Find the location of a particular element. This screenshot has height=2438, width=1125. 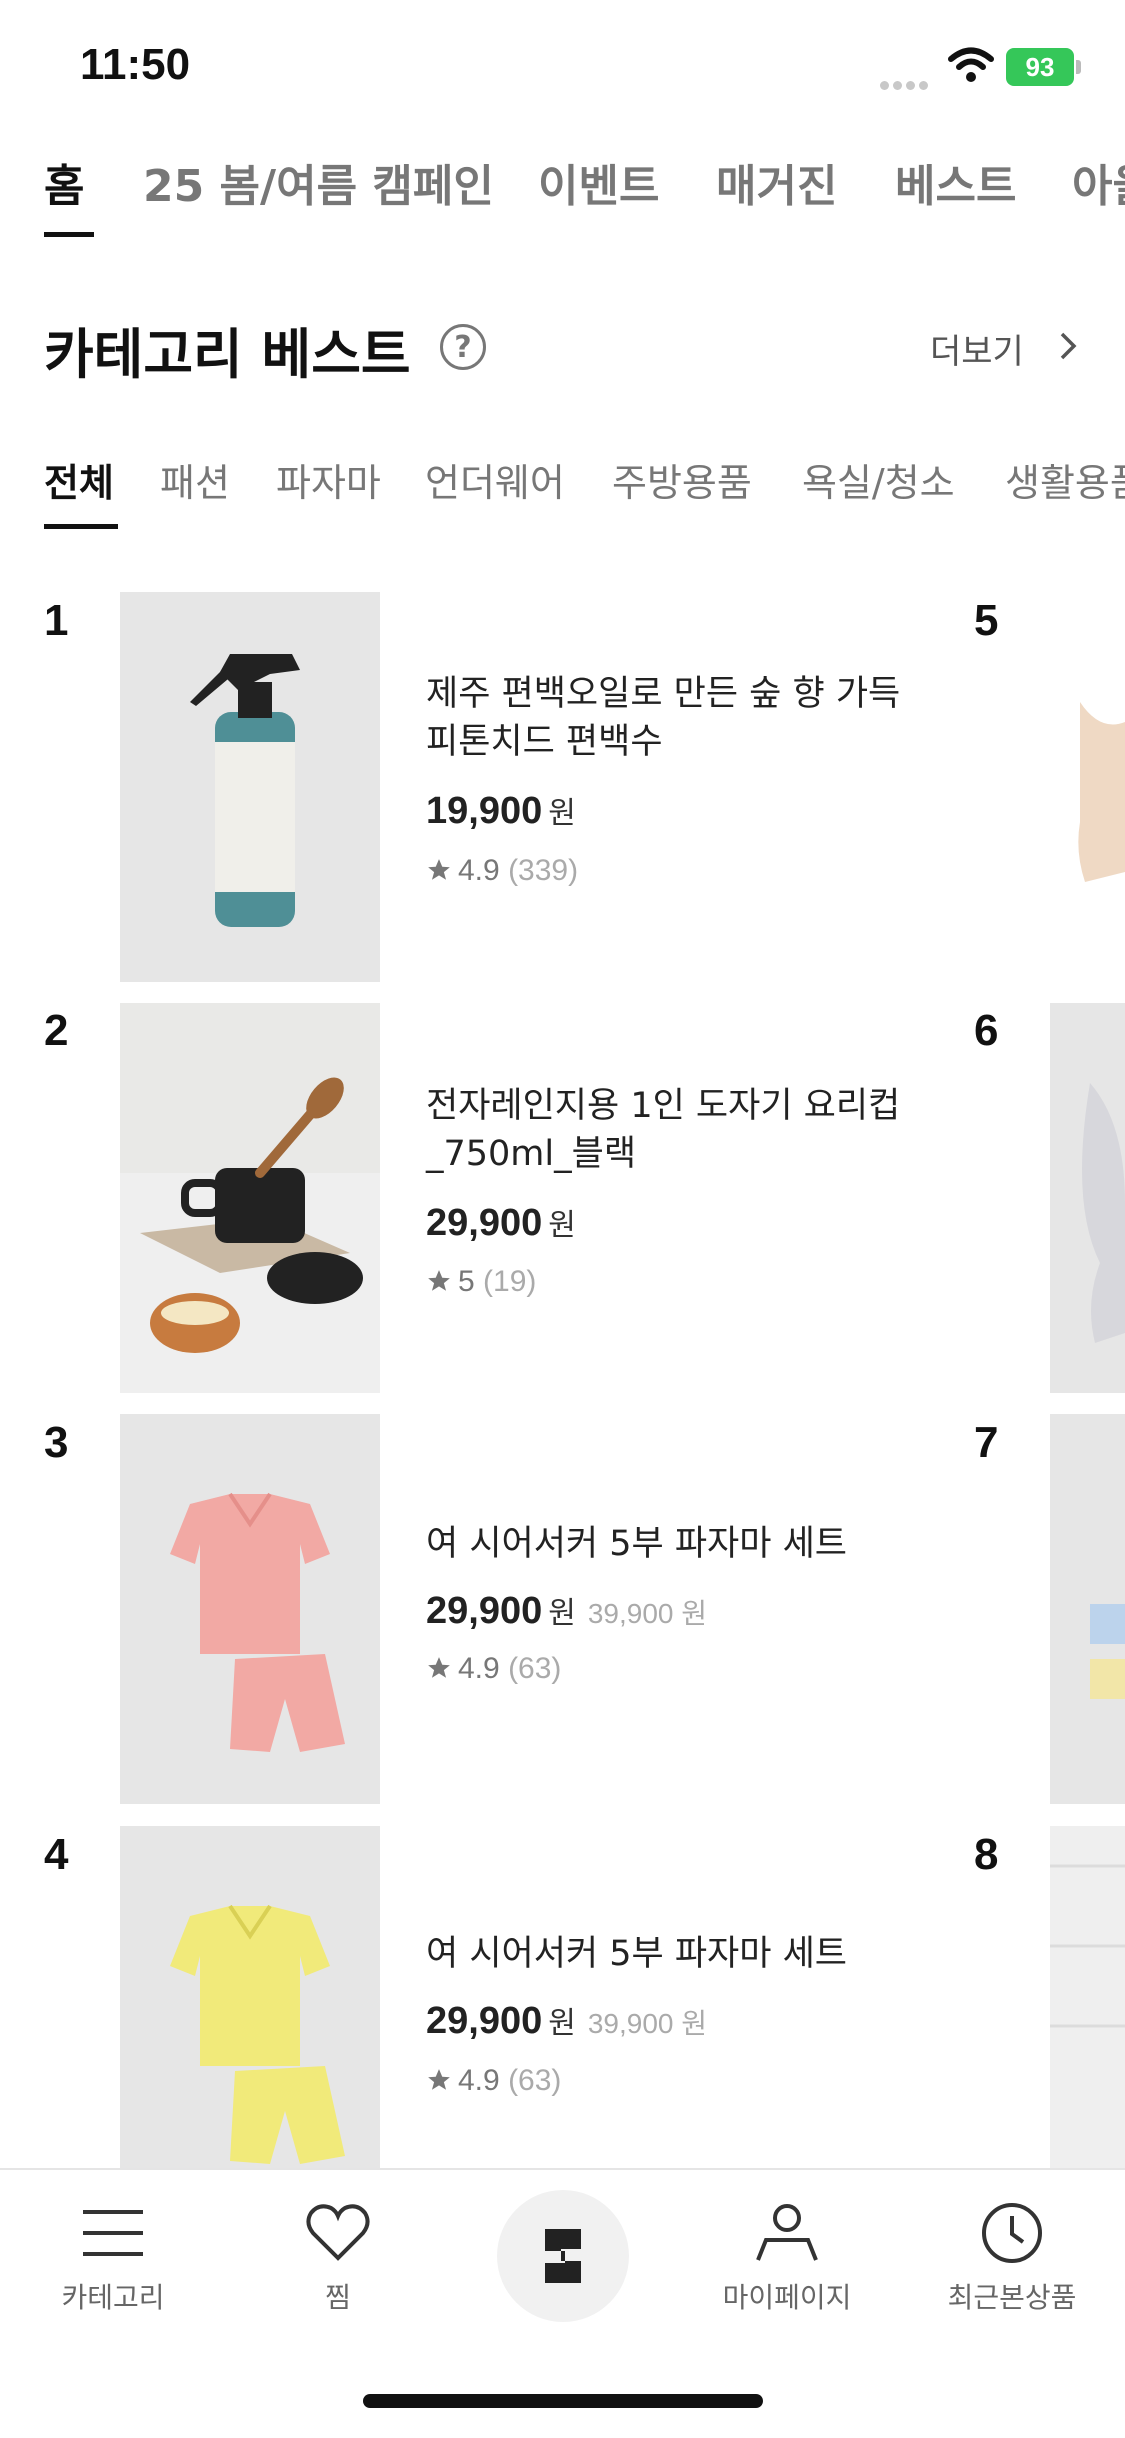

rank-number: 1 is located at coordinates (56, 620).